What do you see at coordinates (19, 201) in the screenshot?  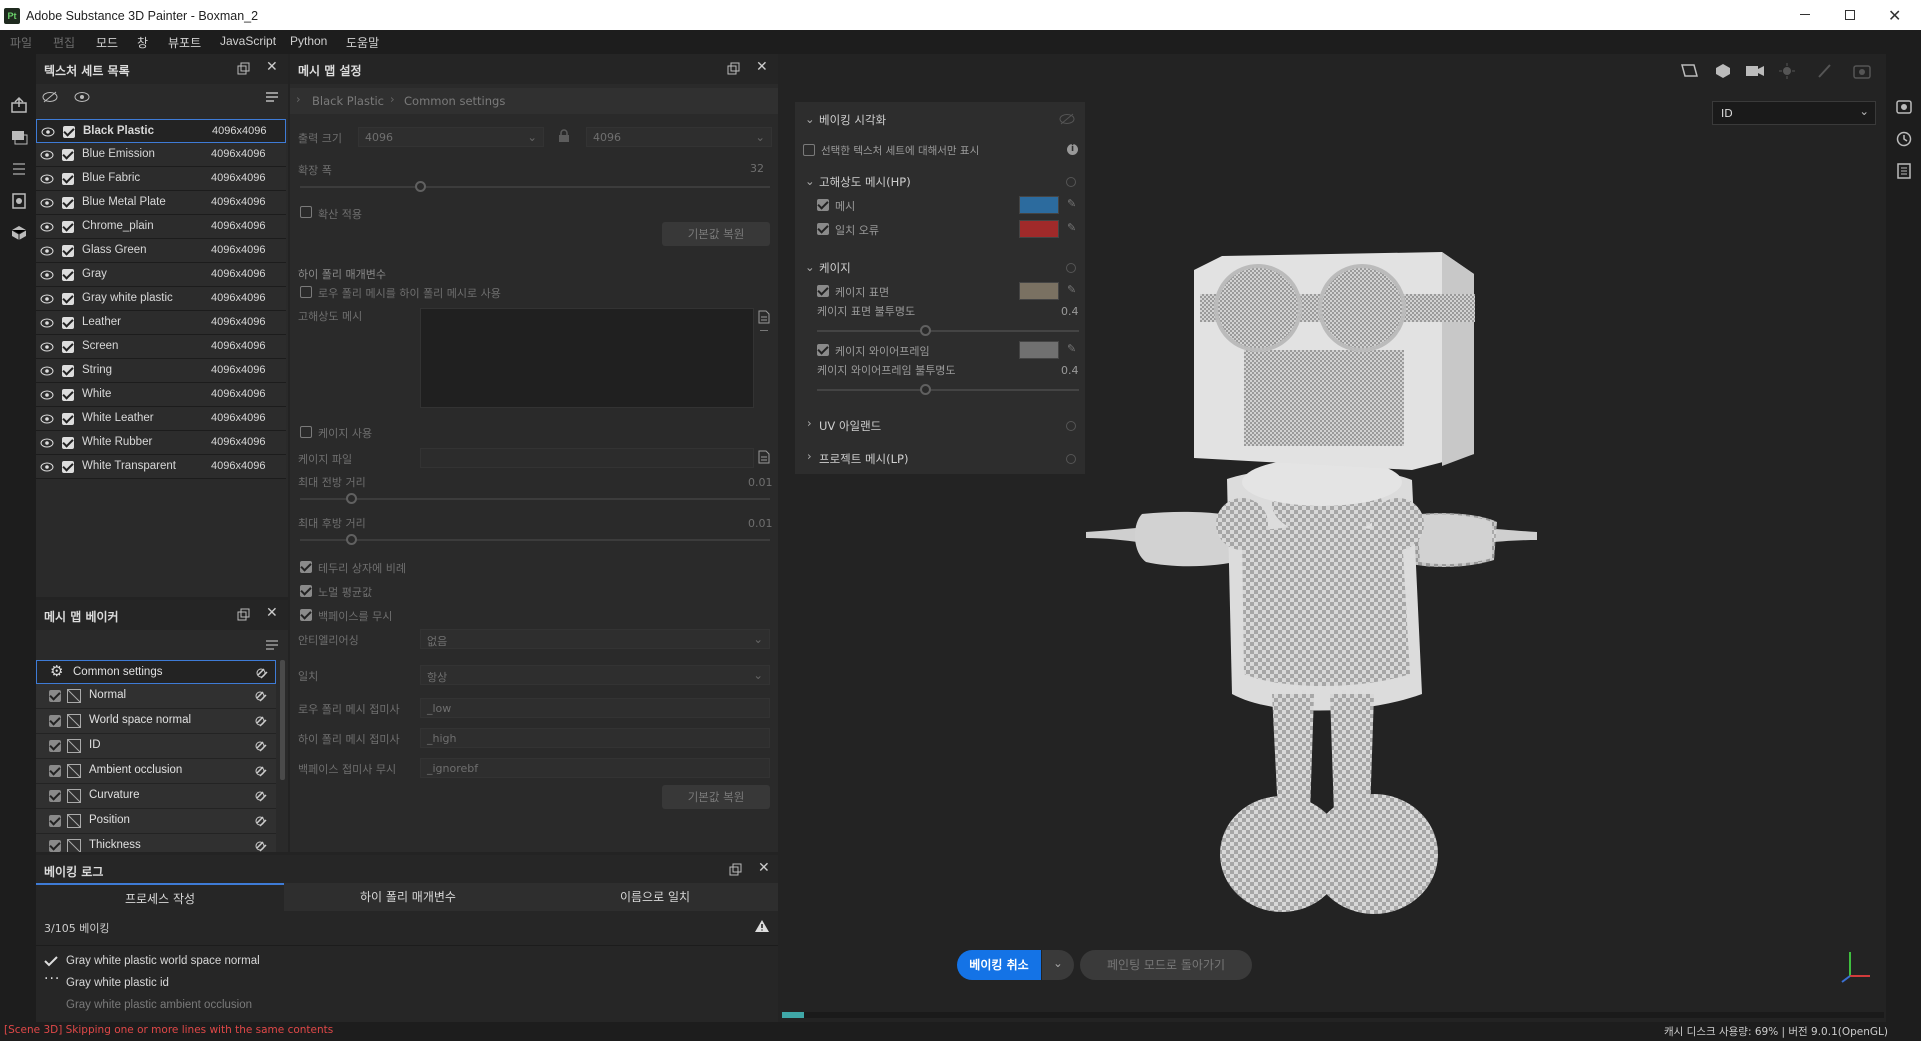 I see `display-settings-icon` at bounding box center [19, 201].